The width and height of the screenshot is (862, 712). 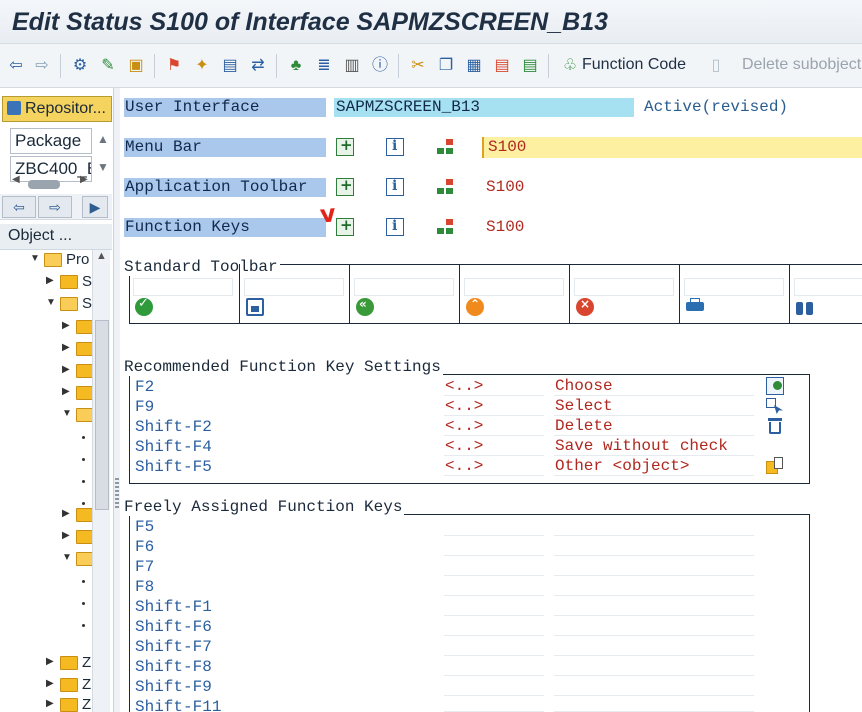 I want to click on function-text-input: Delete, so click(x=654, y=426).